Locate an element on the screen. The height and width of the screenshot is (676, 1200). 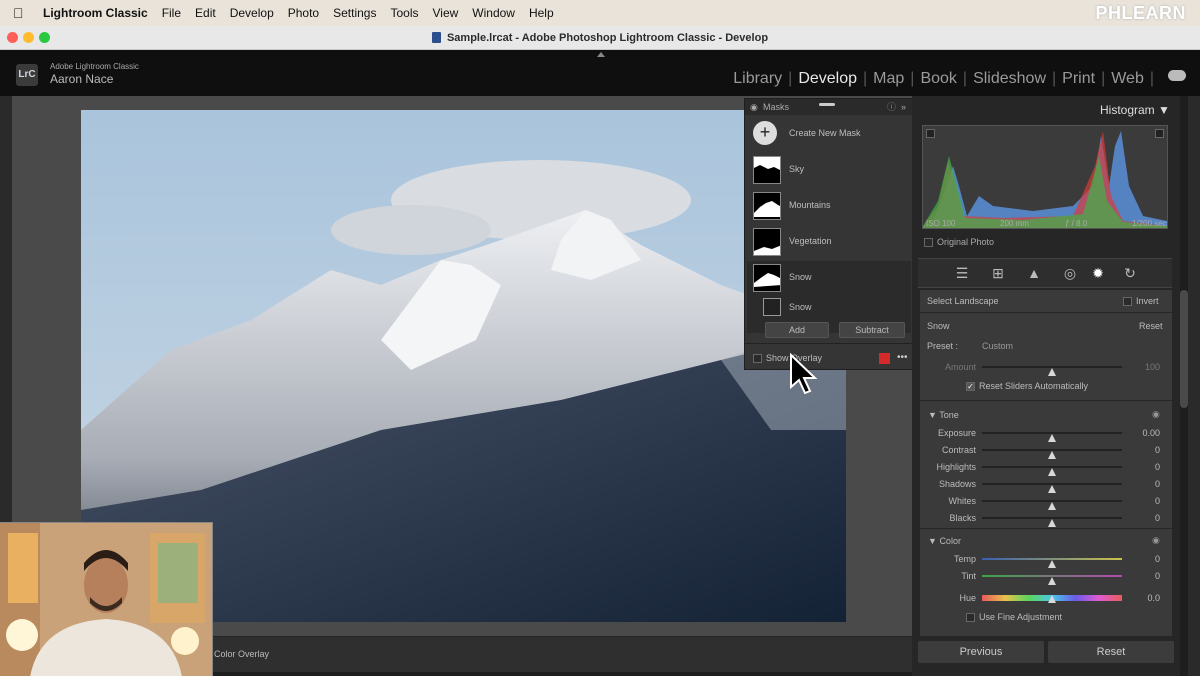
tint-slider is located at coordinates (1052, 580).